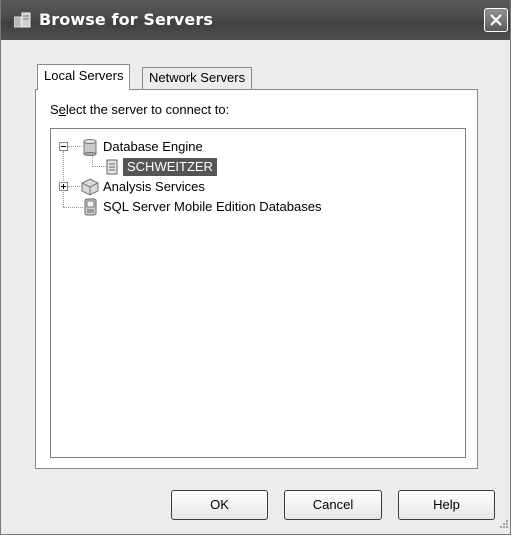  I want to click on database-icon, so click(90, 150).